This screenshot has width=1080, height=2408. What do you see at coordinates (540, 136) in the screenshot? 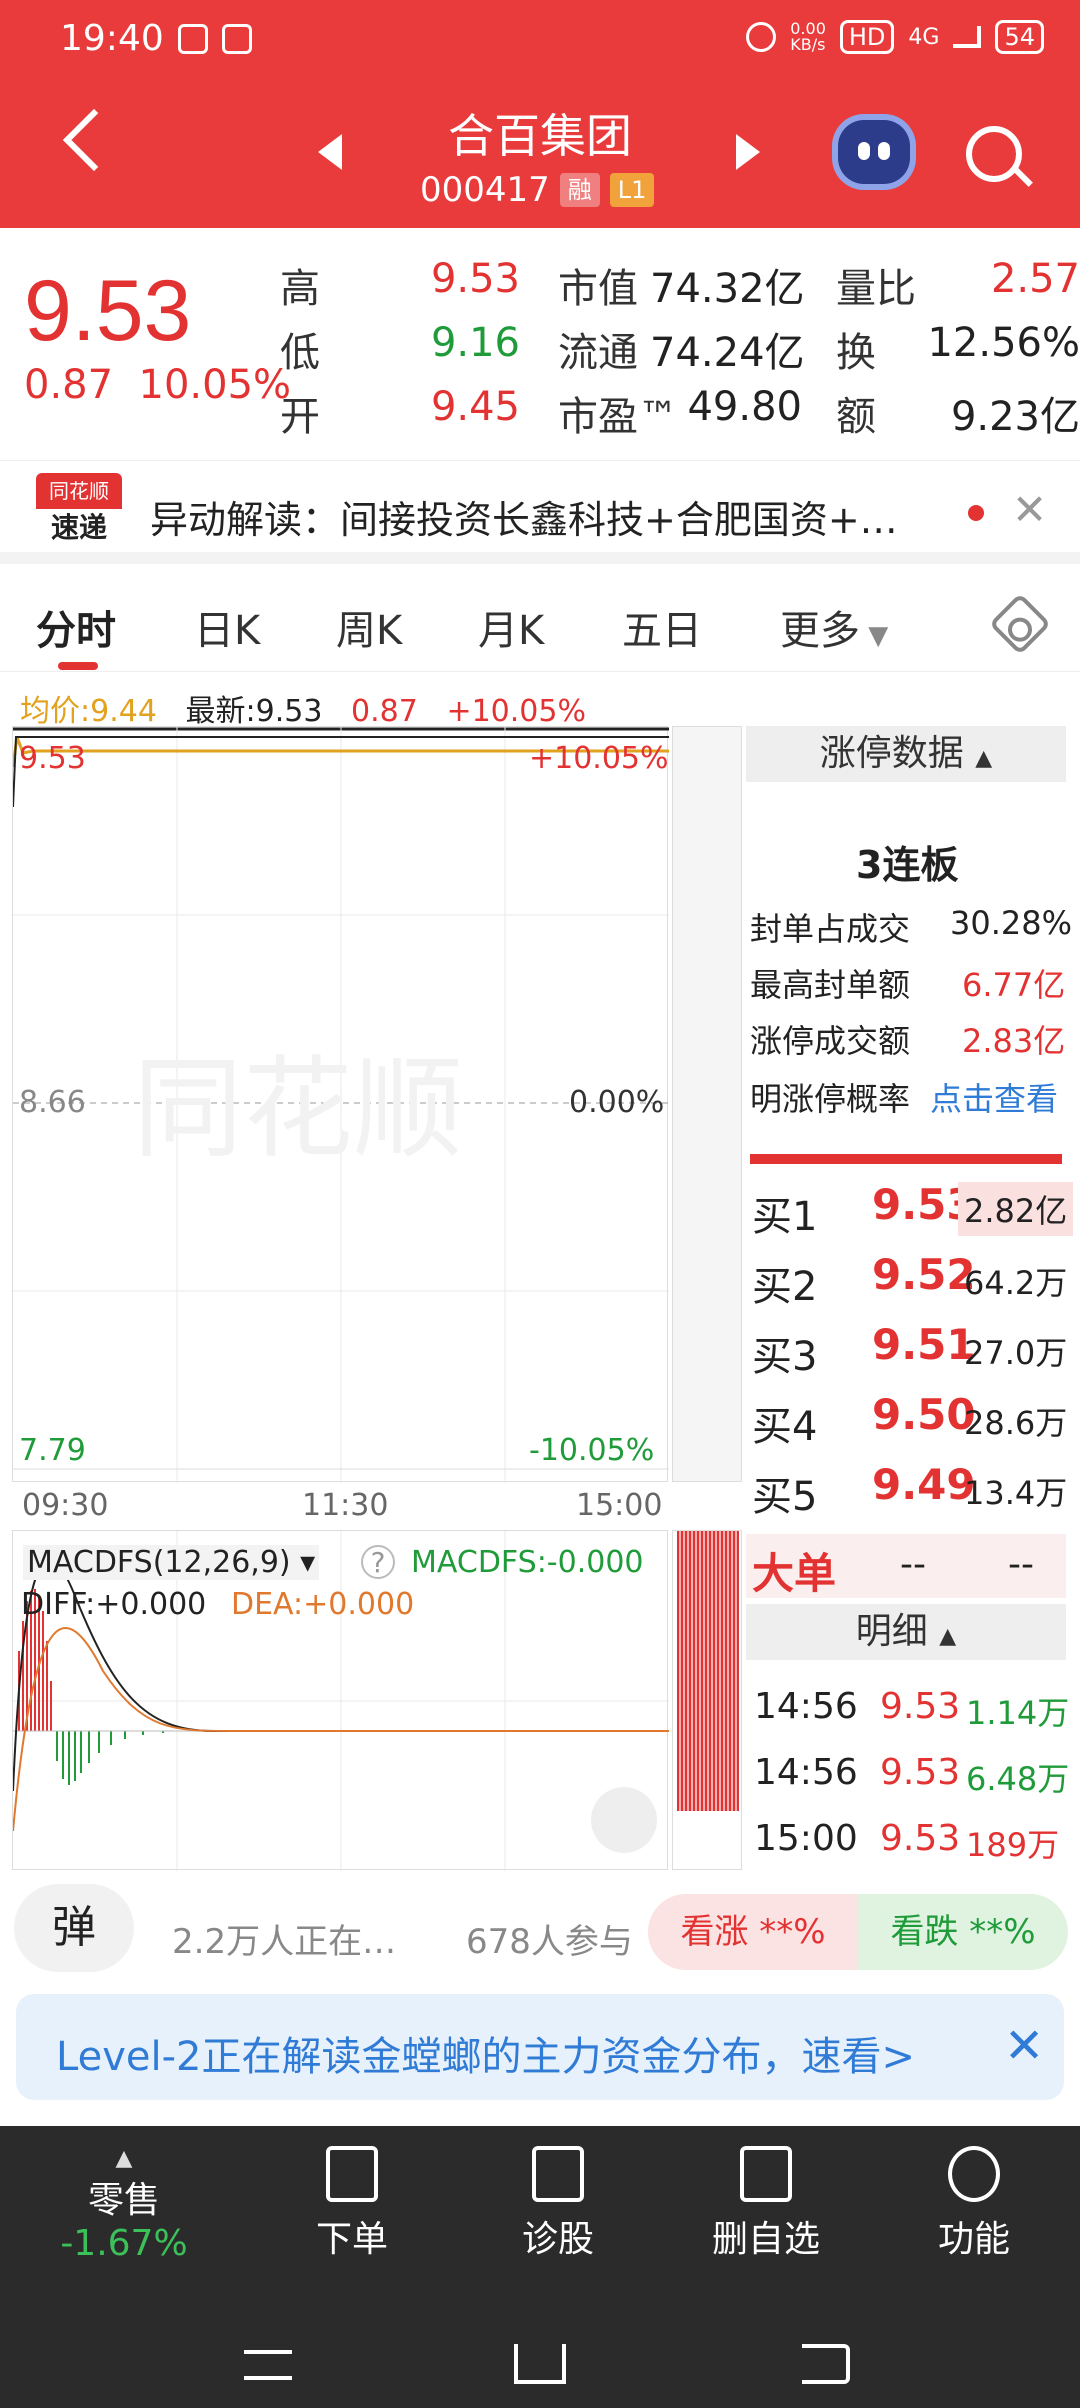
I see `stock-name: 合百集团` at bounding box center [540, 136].